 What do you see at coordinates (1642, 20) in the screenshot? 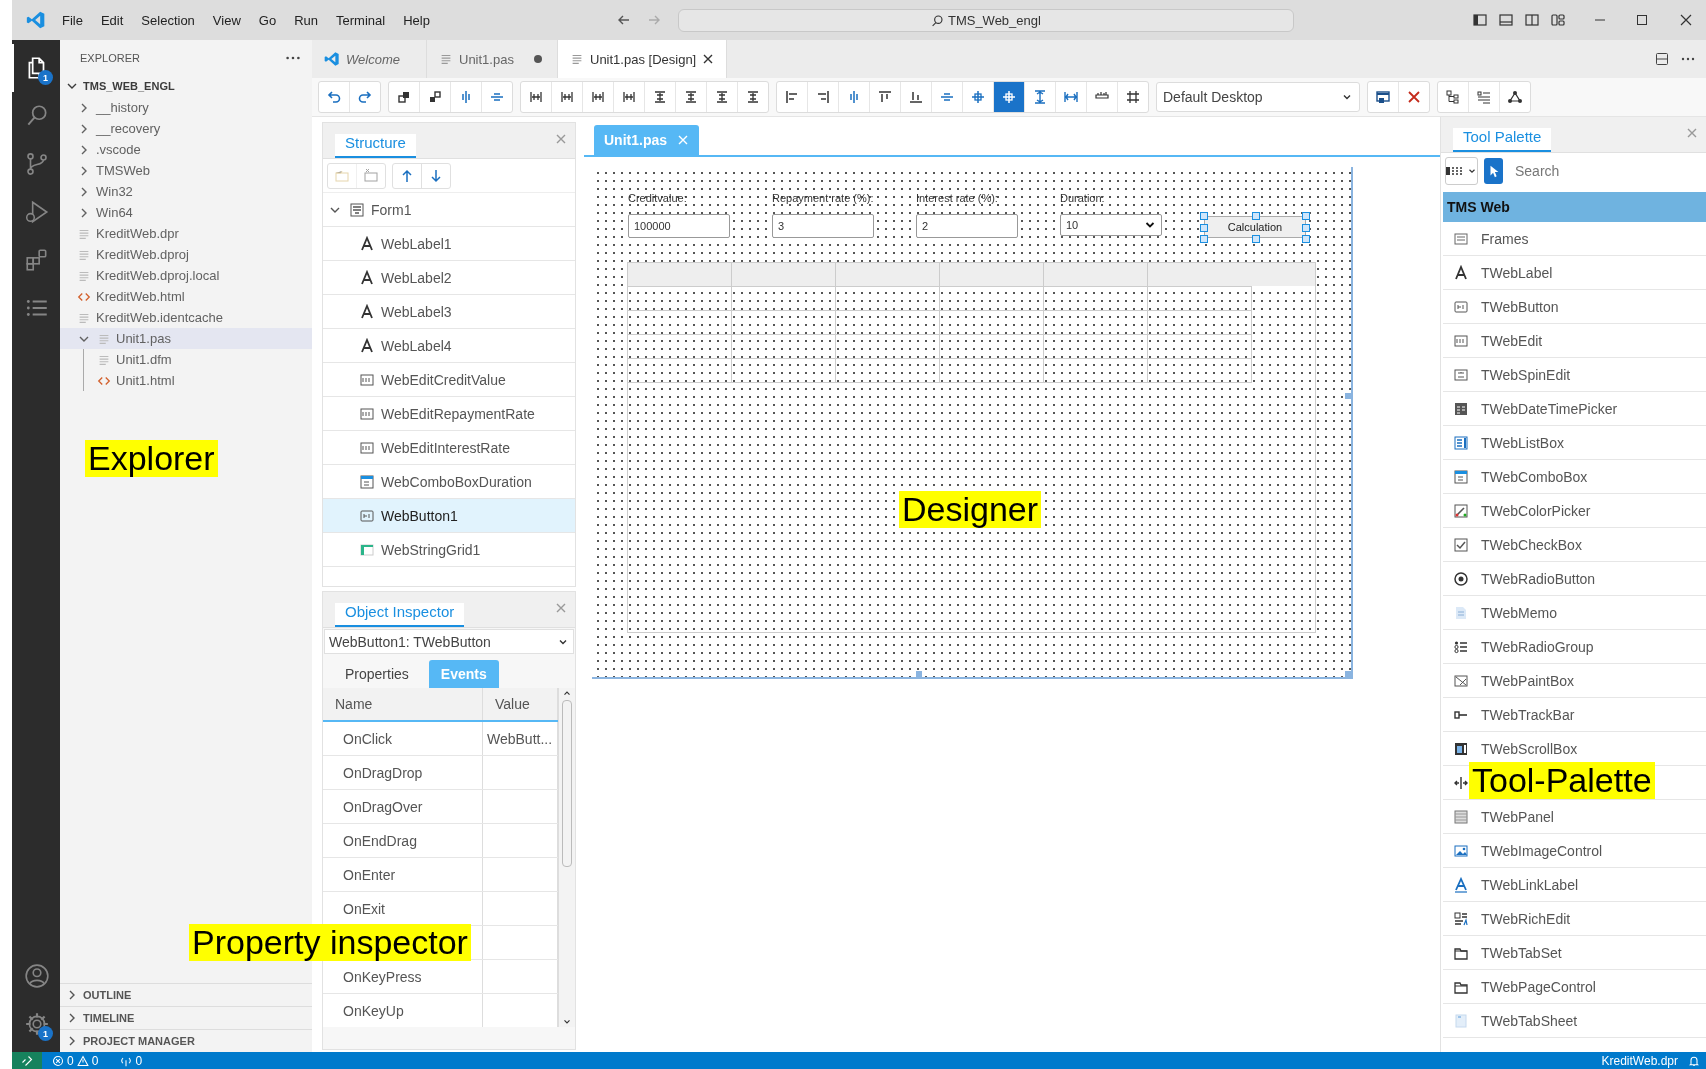
I see `maximize-icon` at bounding box center [1642, 20].